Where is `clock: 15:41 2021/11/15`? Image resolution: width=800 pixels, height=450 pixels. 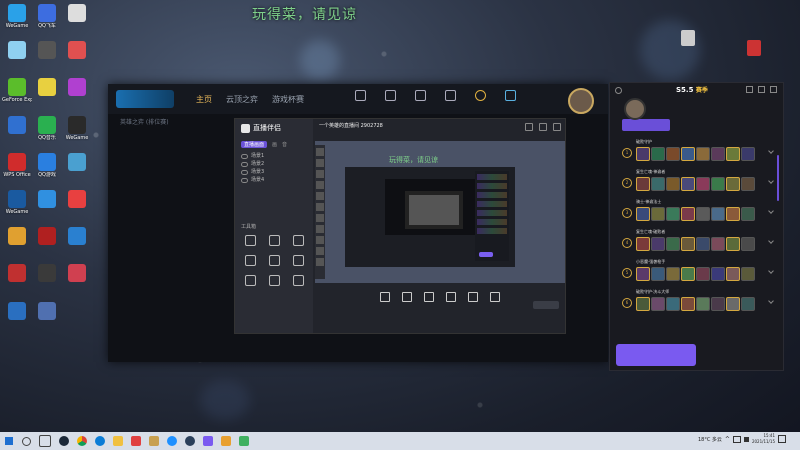 clock: 15:41 2021/11/15 is located at coordinates (763, 439).